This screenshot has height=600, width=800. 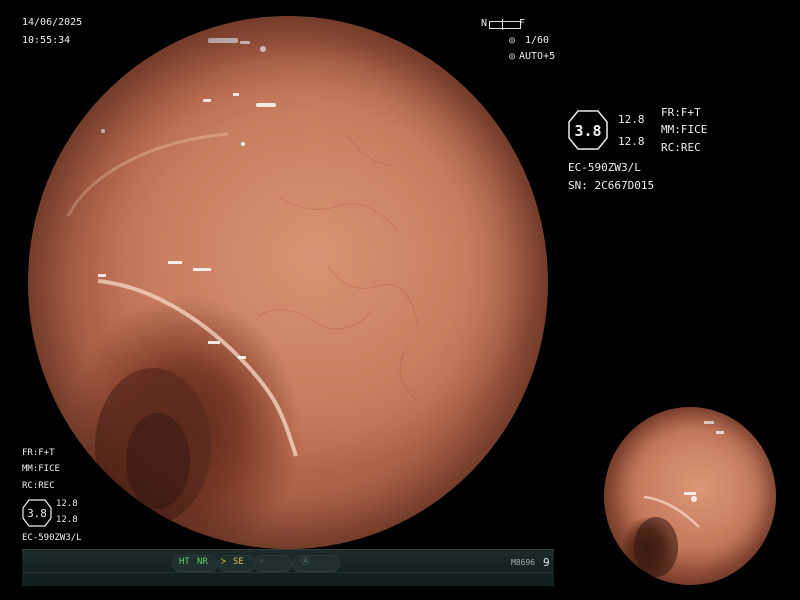 What do you see at coordinates (288, 567) in the screenshot?
I see `status-bar: HT NR ≻ SE ⚡ Ⓐ M8696 9` at bounding box center [288, 567].